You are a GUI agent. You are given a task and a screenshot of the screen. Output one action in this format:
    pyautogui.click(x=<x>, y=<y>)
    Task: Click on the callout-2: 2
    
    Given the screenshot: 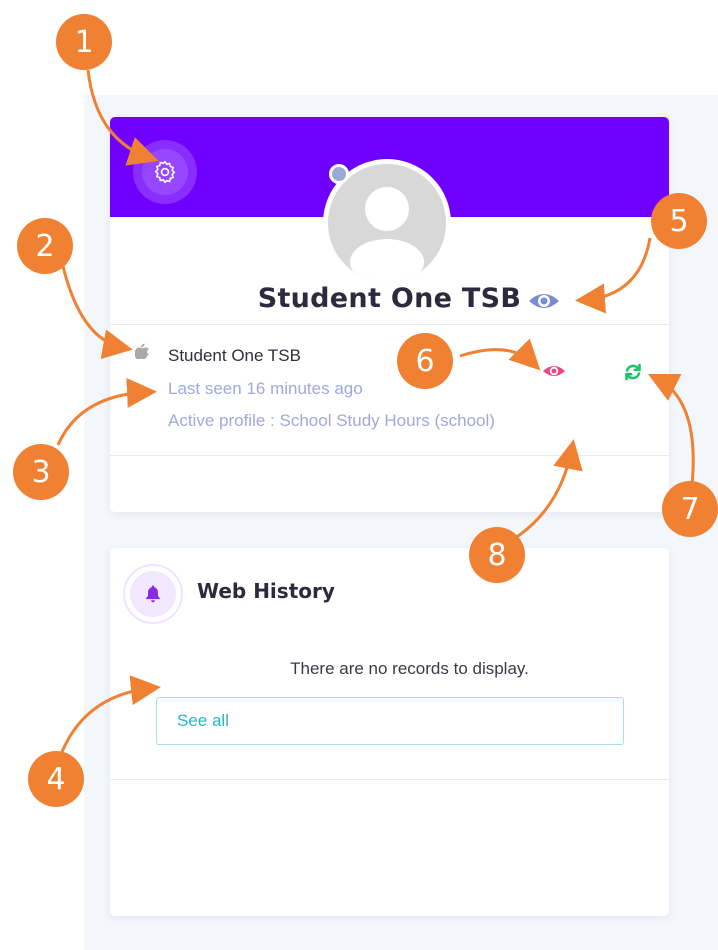 What is the action you would take?
    pyautogui.click(x=45, y=246)
    